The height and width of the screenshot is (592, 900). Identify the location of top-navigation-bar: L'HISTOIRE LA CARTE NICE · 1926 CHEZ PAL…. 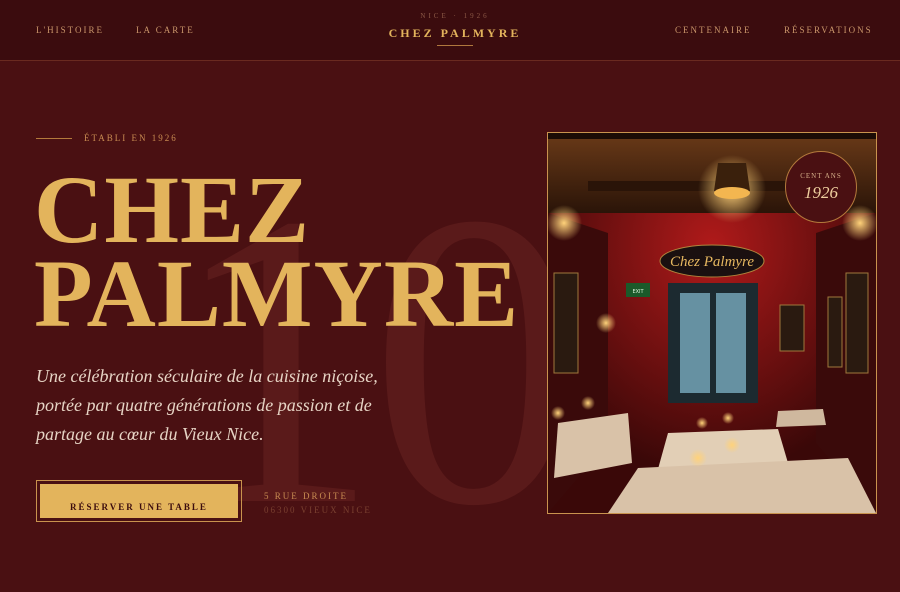
(450, 30).